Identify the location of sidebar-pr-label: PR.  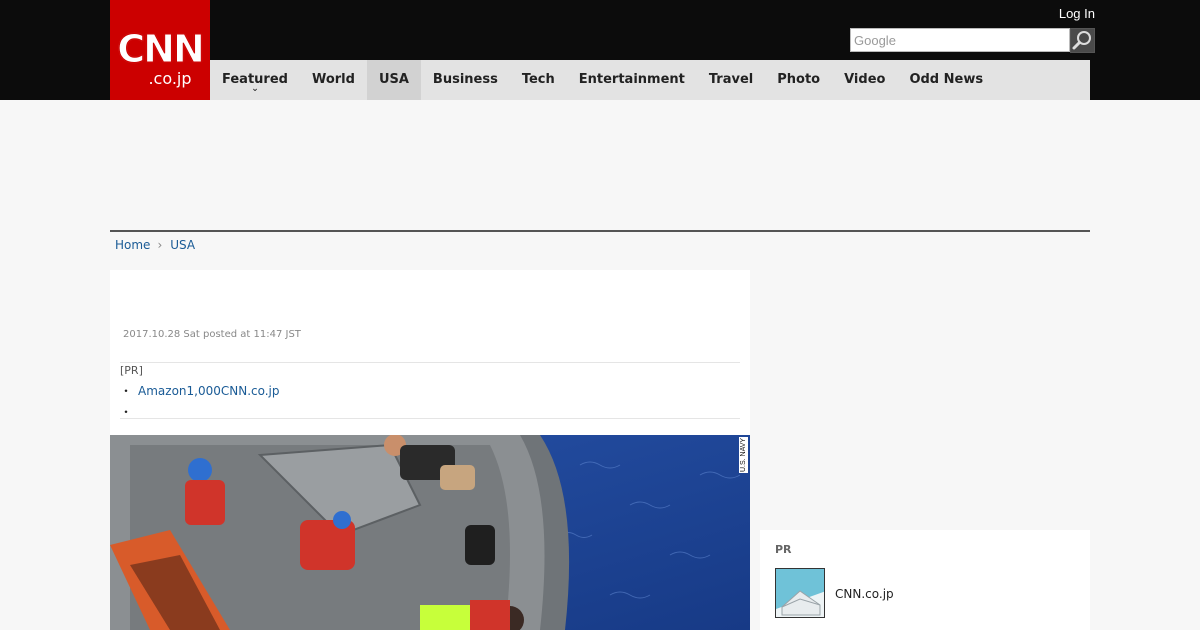
(783, 549).